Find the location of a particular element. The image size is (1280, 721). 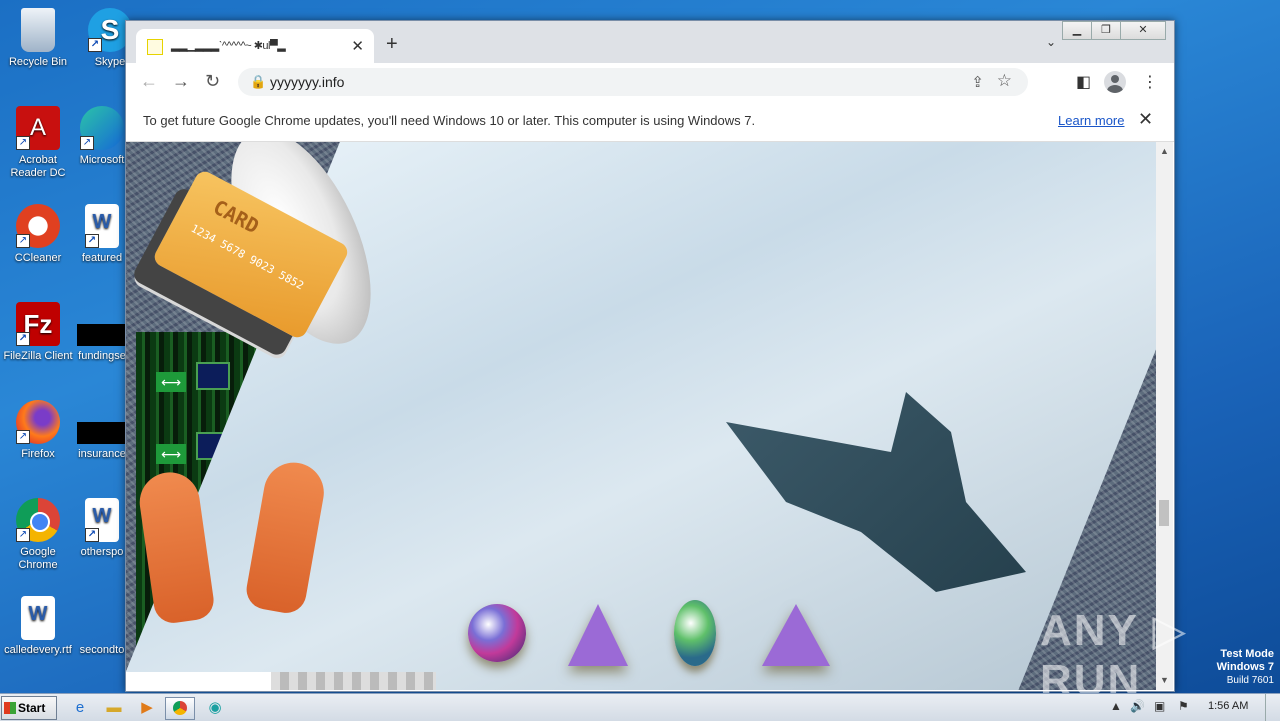

scroll-thumb is located at coordinates (1164, 513).